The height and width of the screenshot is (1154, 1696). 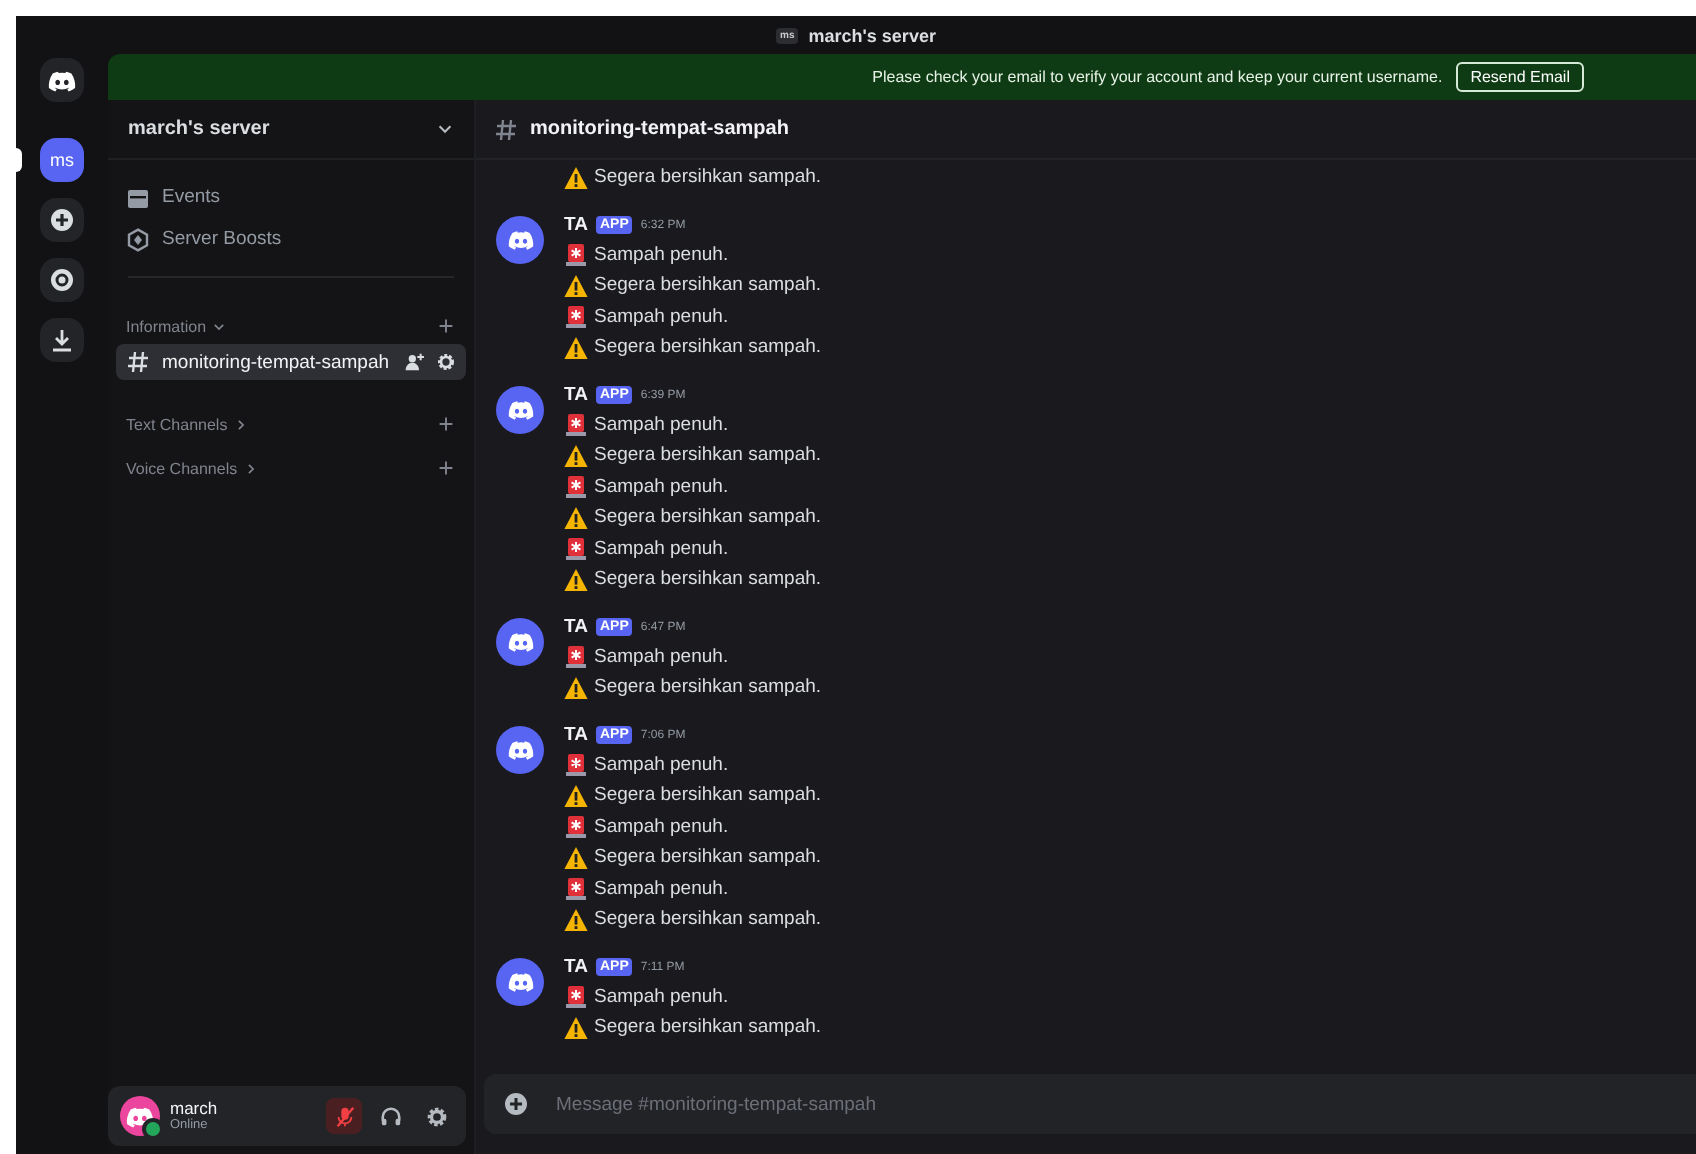 I want to click on add-button, so click(x=62, y=220).